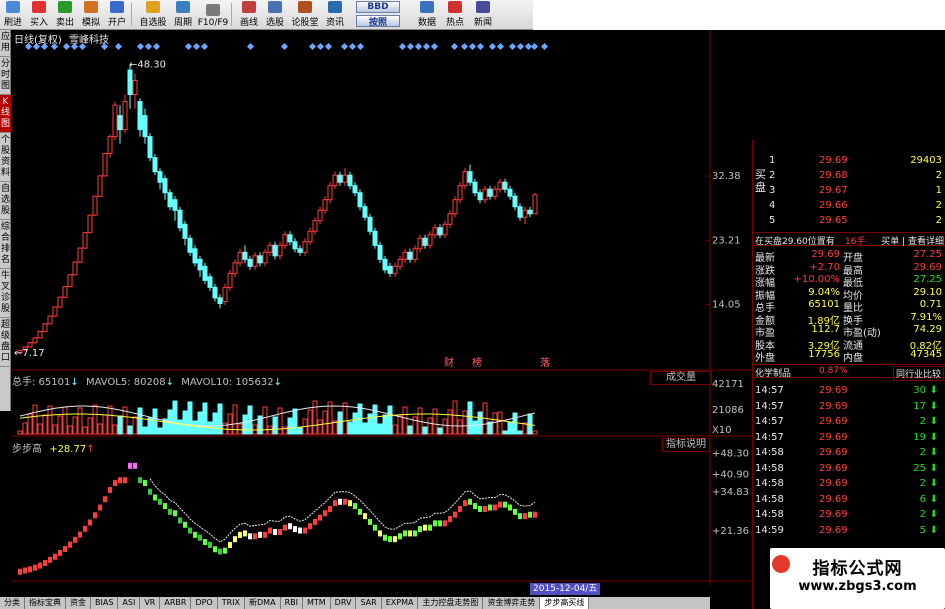 The width and height of the screenshot is (945, 609). Describe the element at coordinates (427, 15) in the screenshot. I see `toolbar-right-button-0: 数据` at that location.